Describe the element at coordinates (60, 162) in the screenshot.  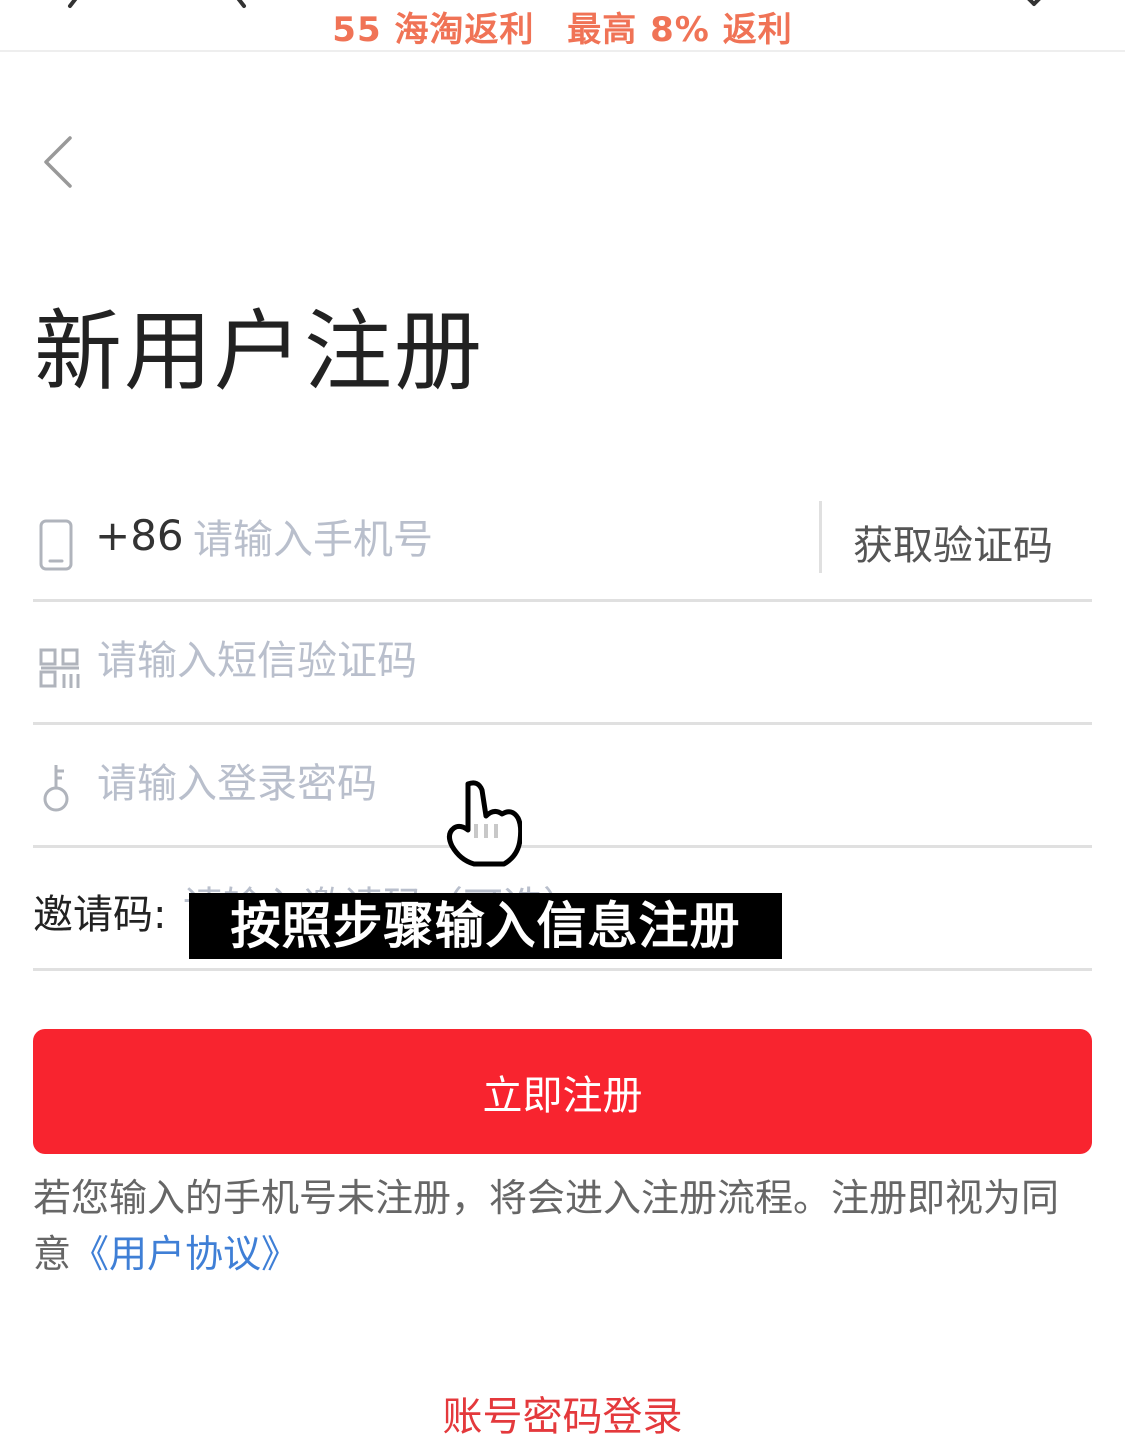
I see `back-chevron-icon` at that location.